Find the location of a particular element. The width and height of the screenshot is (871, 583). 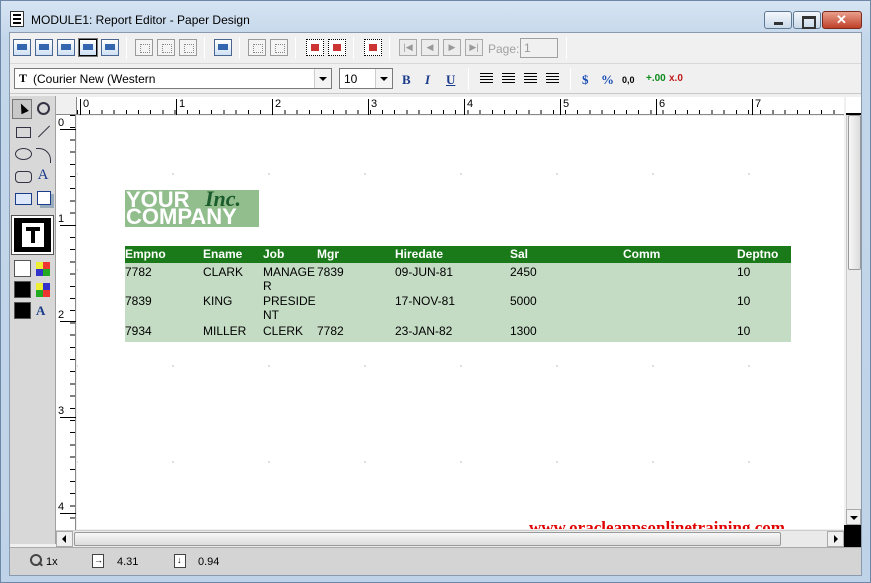

column-header-sal: Sal is located at coordinates (519, 254).